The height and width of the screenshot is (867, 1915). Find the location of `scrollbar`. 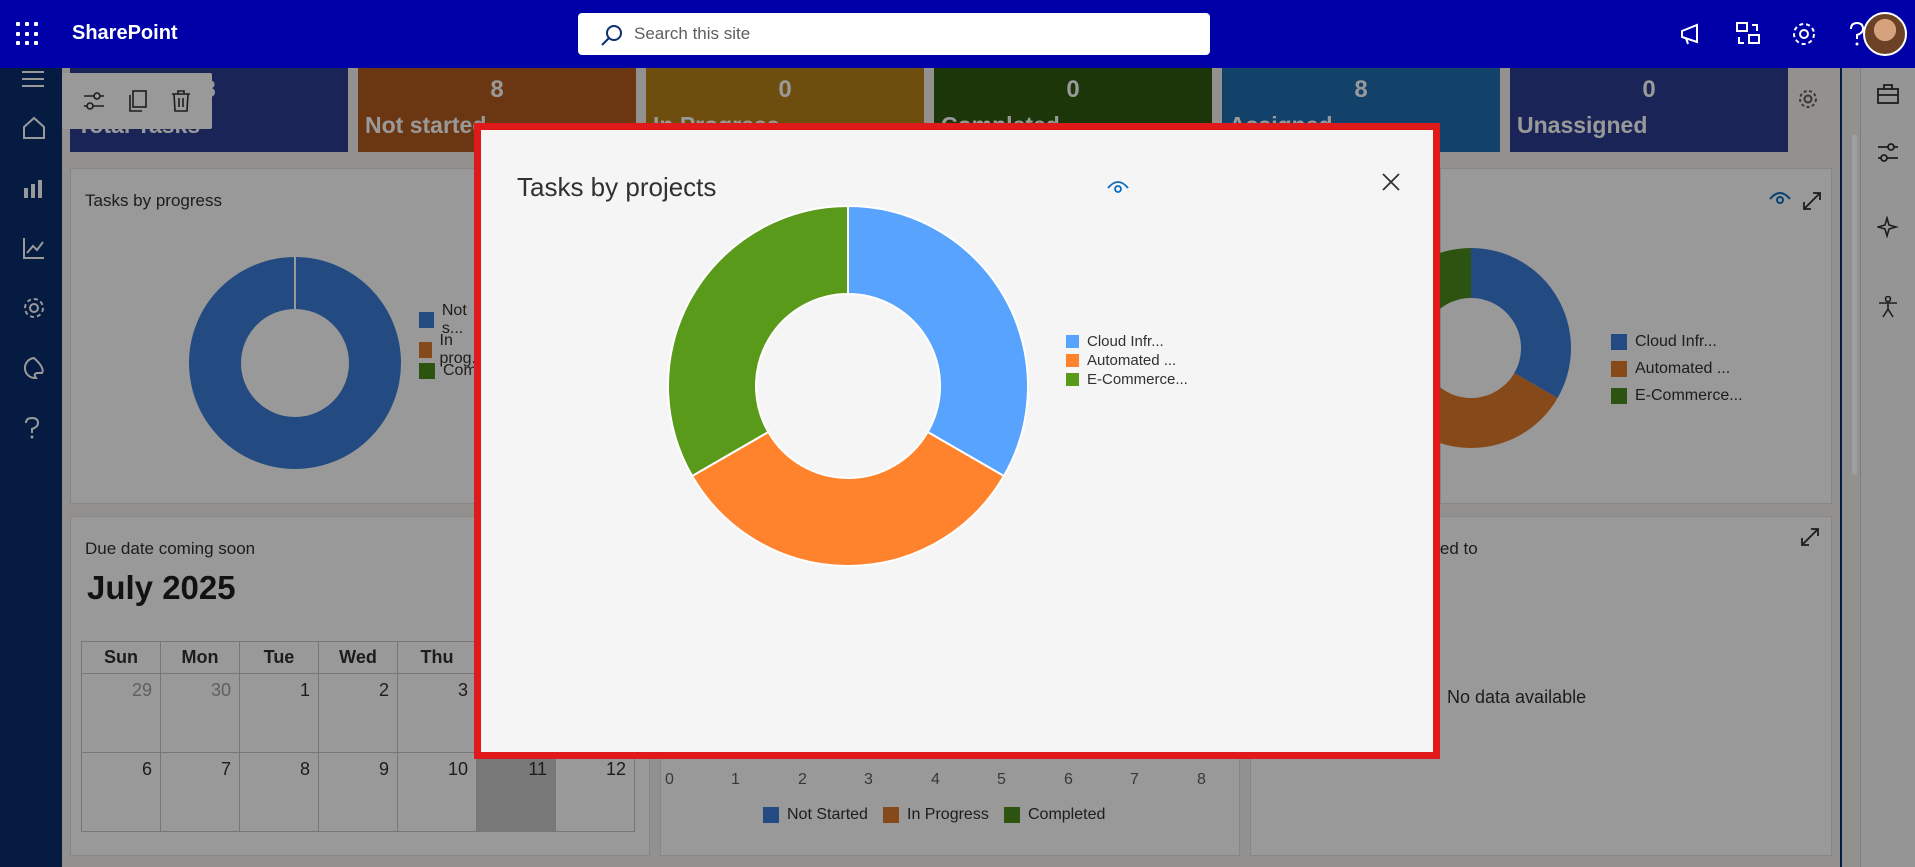

scrollbar is located at coordinates (1854, 305).